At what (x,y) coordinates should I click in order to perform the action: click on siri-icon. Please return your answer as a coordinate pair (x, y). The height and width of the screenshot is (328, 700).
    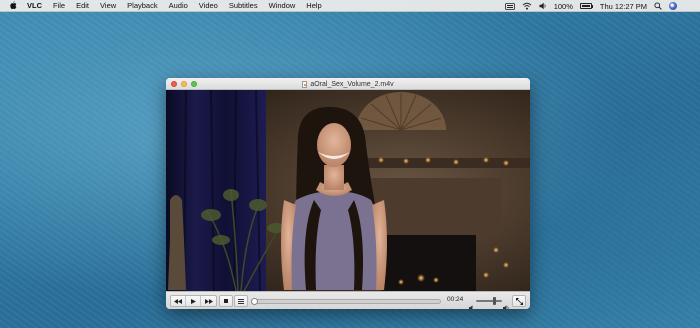
    Looking at the image, I should click on (673, 6).